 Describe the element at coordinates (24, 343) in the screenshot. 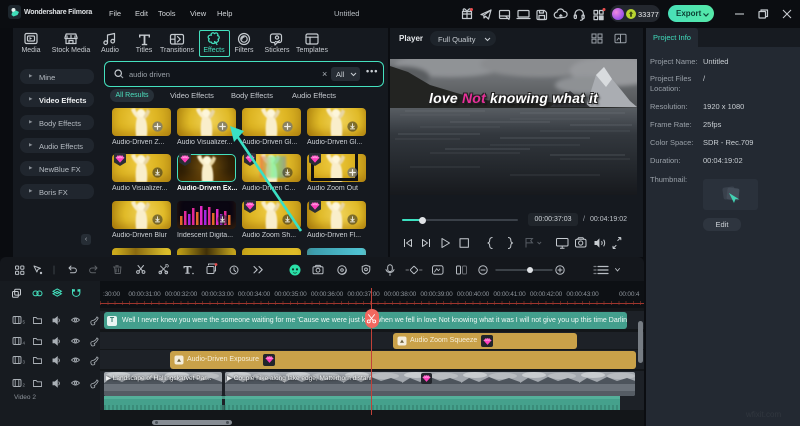

I see `svg-text: 4` at that location.